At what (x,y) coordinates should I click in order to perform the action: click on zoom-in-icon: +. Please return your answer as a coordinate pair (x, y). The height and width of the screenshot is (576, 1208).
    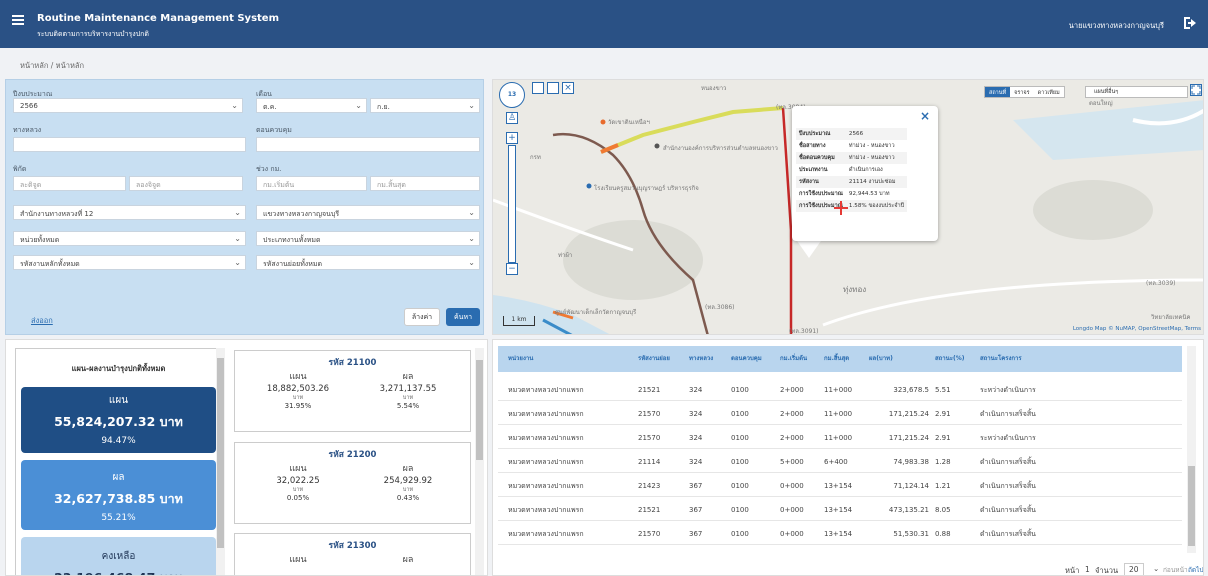
    Looking at the image, I should click on (512, 138).